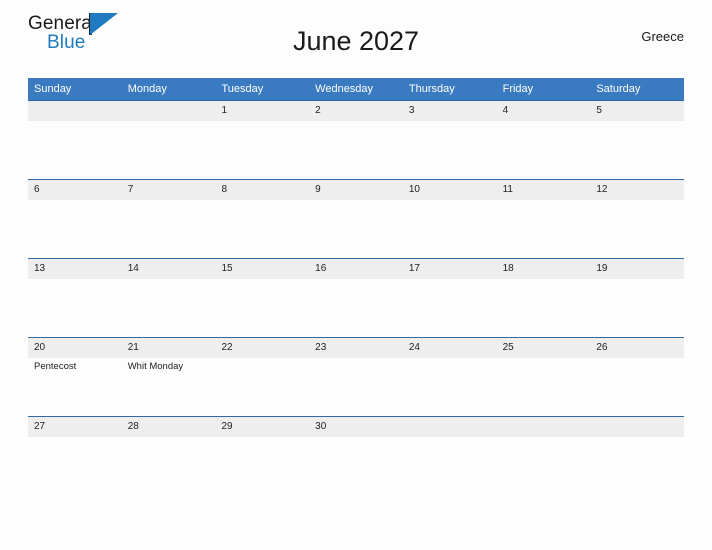  What do you see at coordinates (53, 89) in the screenshot?
I see `weekday-header-sunday: Sunday` at bounding box center [53, 89].